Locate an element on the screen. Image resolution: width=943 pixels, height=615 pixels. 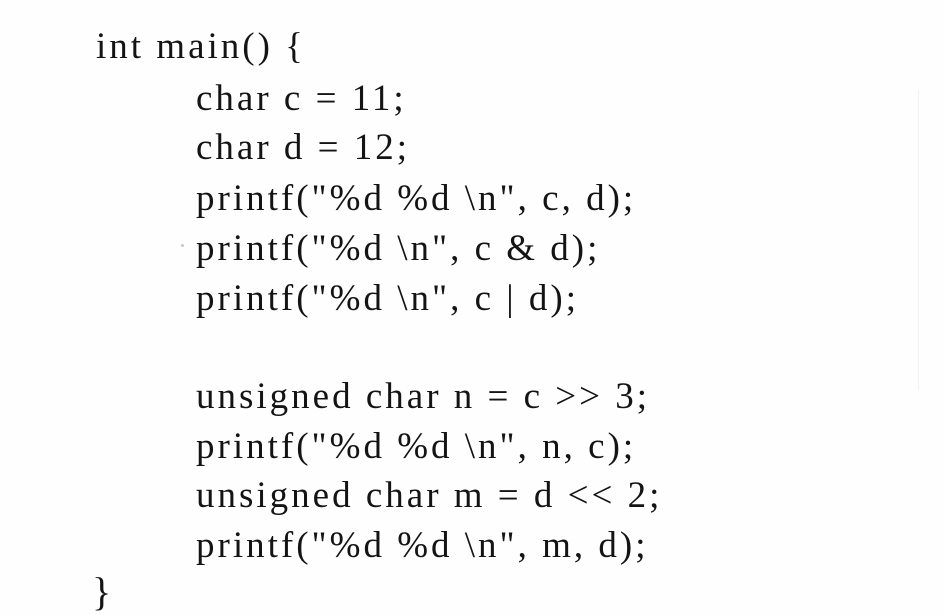
code-line-declare-c: char c = 11; is located at coordinates (301, 98).